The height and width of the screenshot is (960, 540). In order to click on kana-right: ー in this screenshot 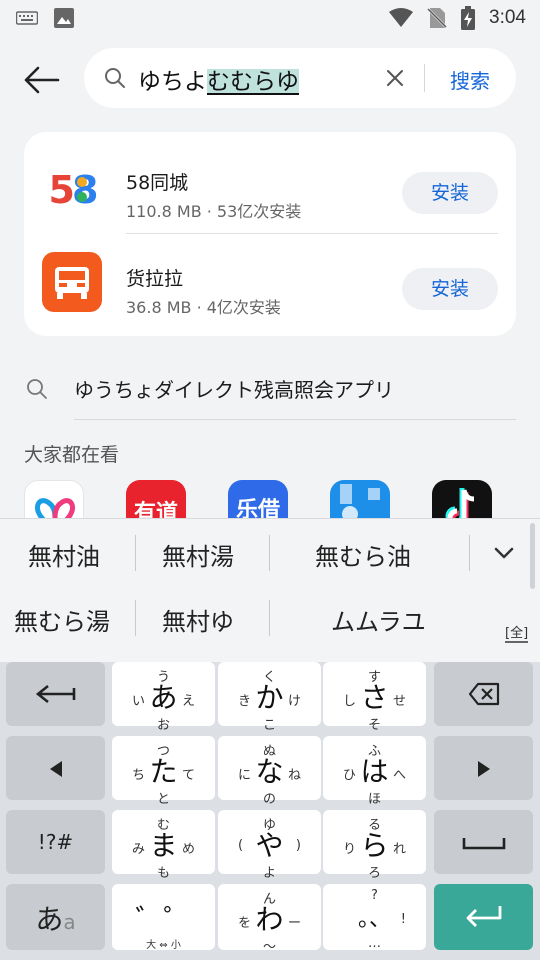, I will do `click(294, 923)`.